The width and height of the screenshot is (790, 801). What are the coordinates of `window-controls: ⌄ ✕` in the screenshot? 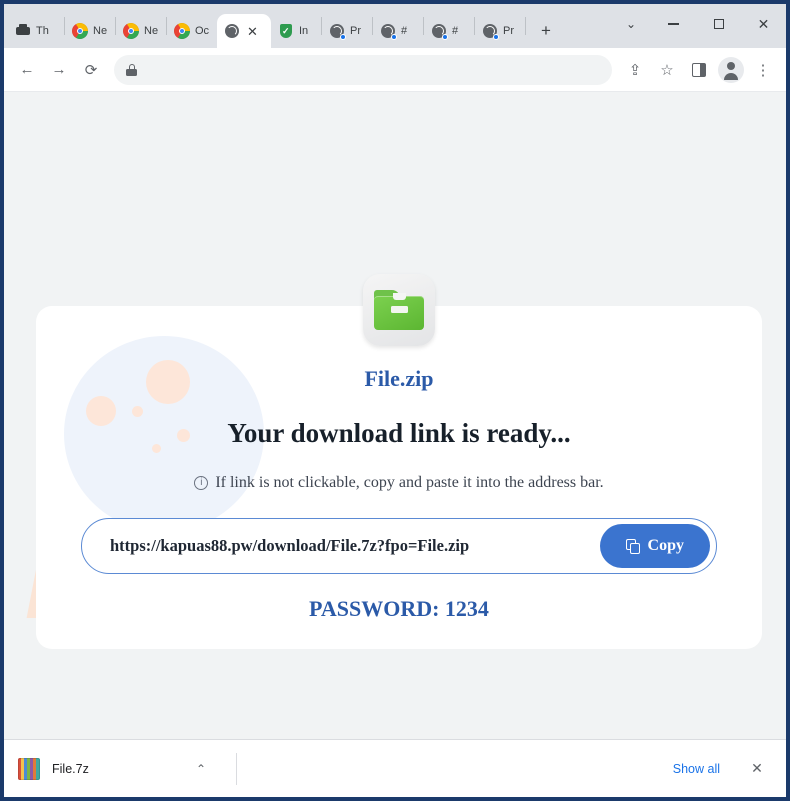 It's located at (698, 24).